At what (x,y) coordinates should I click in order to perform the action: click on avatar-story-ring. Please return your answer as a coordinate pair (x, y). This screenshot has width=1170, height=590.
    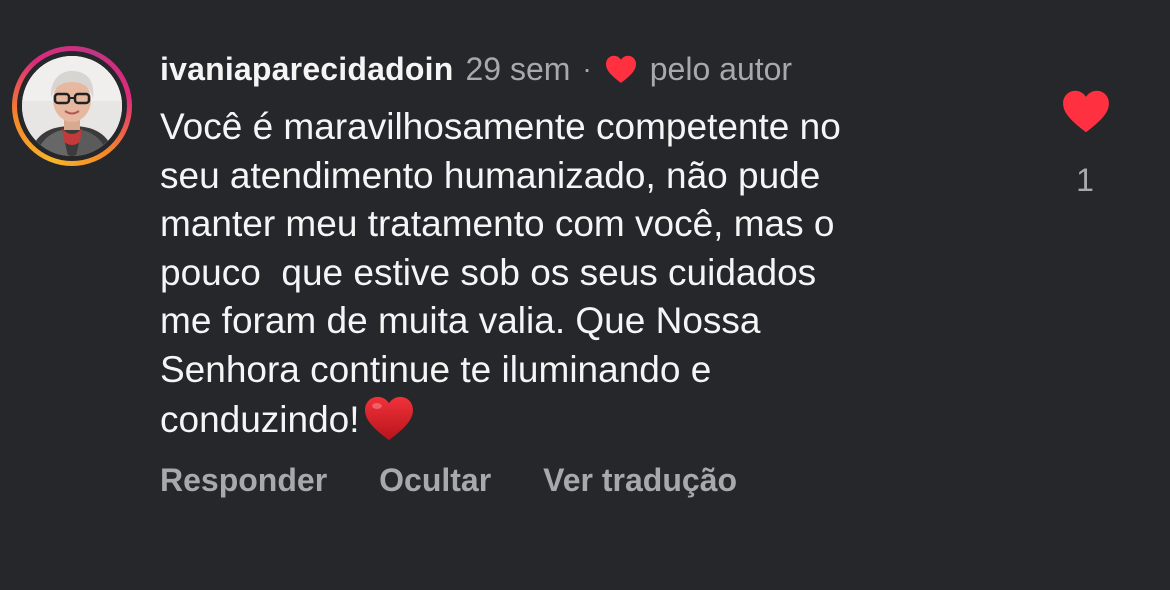
    Looking at the image, I should click on (72, 106).